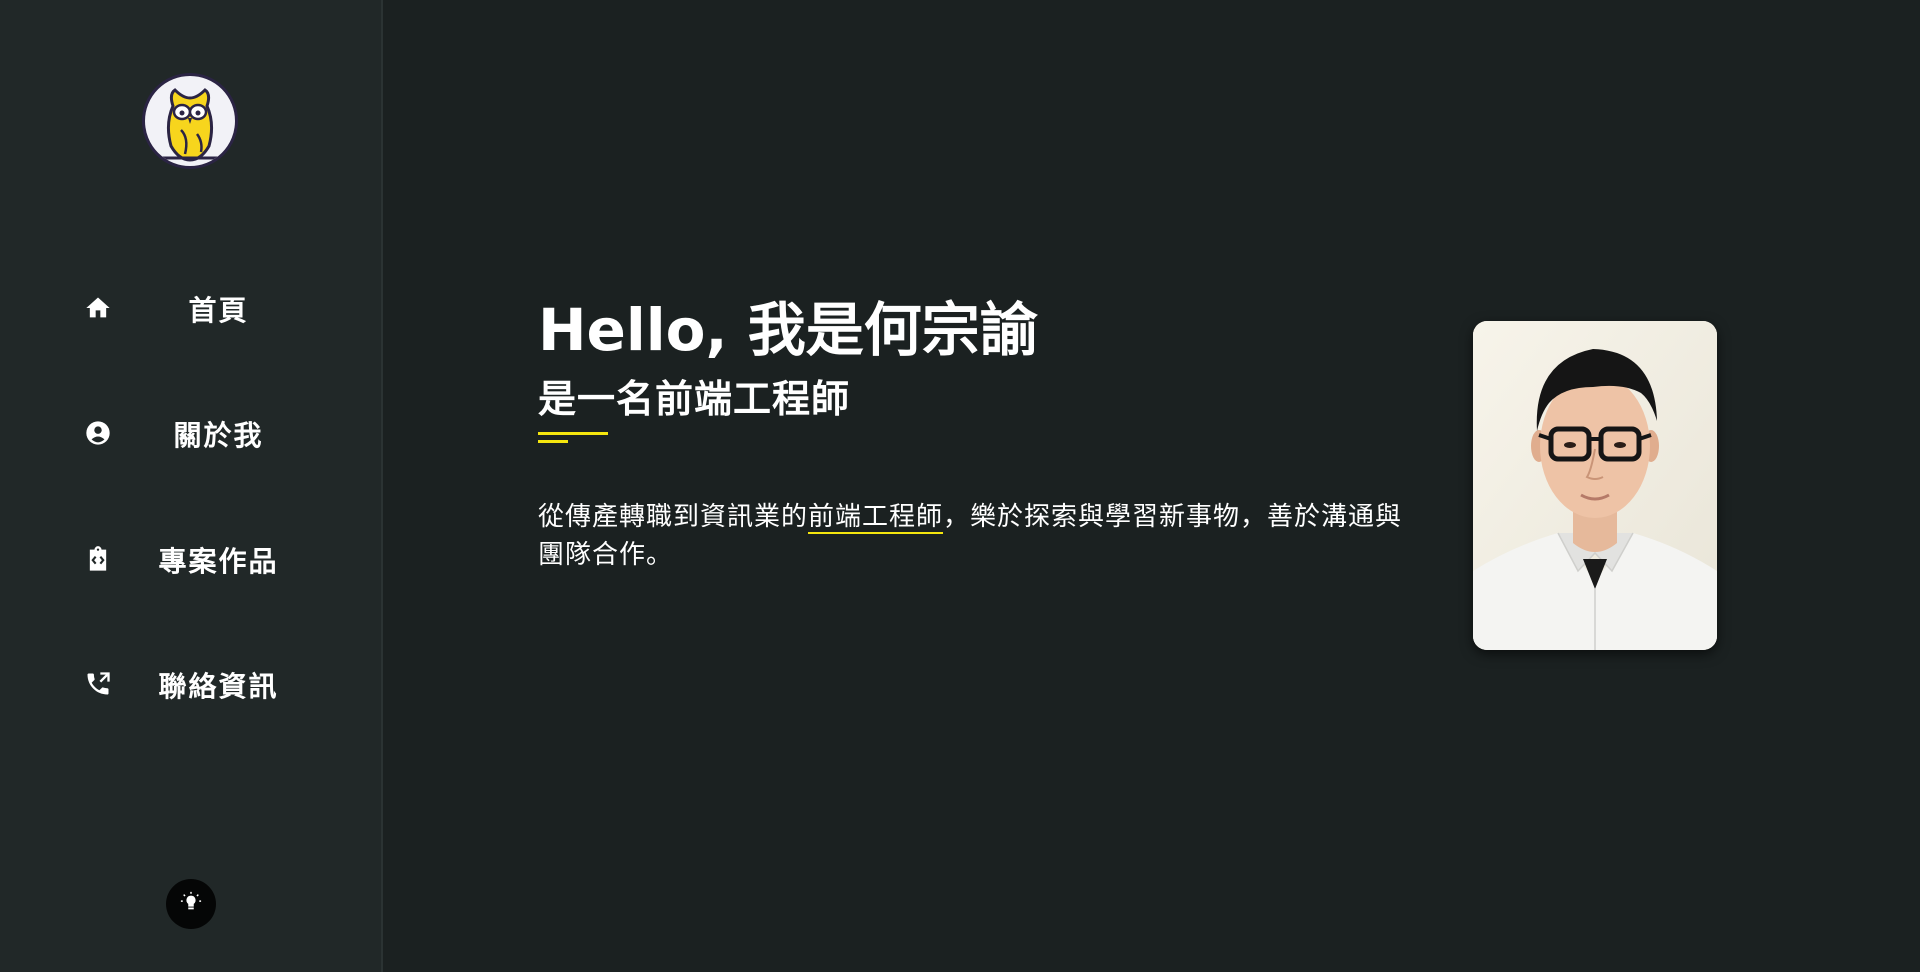 The width and height of the screenshot is (1920, 972). I want to click on sidebar-item-label: 關於我, so click(218, 435).